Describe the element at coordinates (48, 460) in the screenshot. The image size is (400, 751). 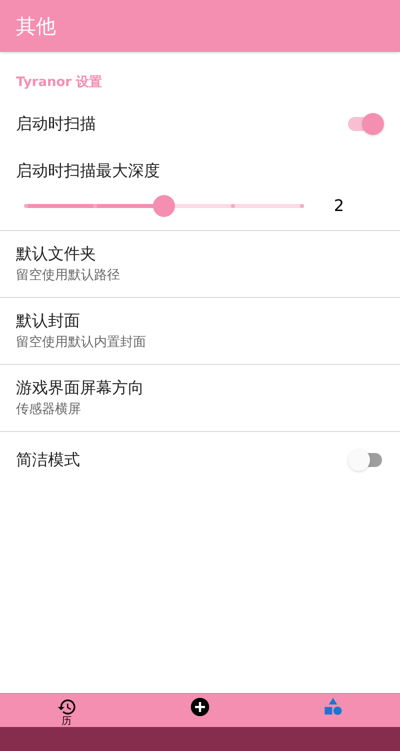
I see `setting-title: 简洁模式` at that location.